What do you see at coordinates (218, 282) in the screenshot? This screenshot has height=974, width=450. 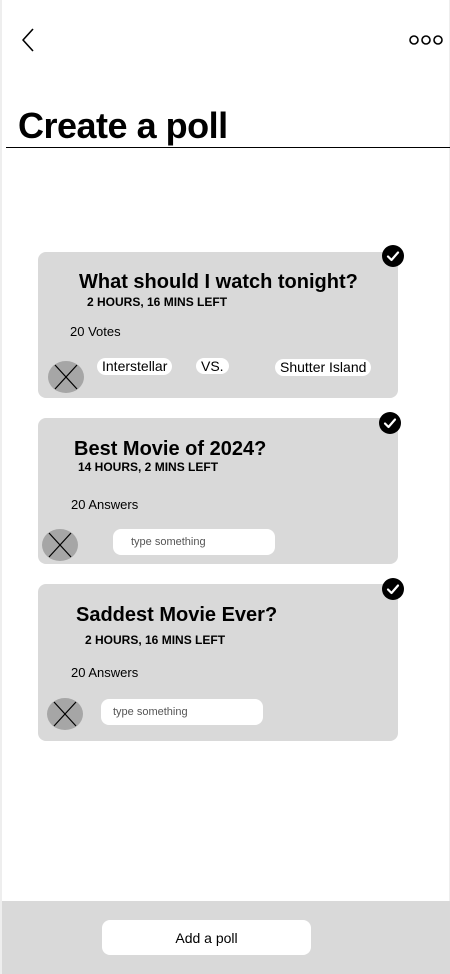 I see `poll-question: What should I watch tonight?` at bounding box center [218, 282].